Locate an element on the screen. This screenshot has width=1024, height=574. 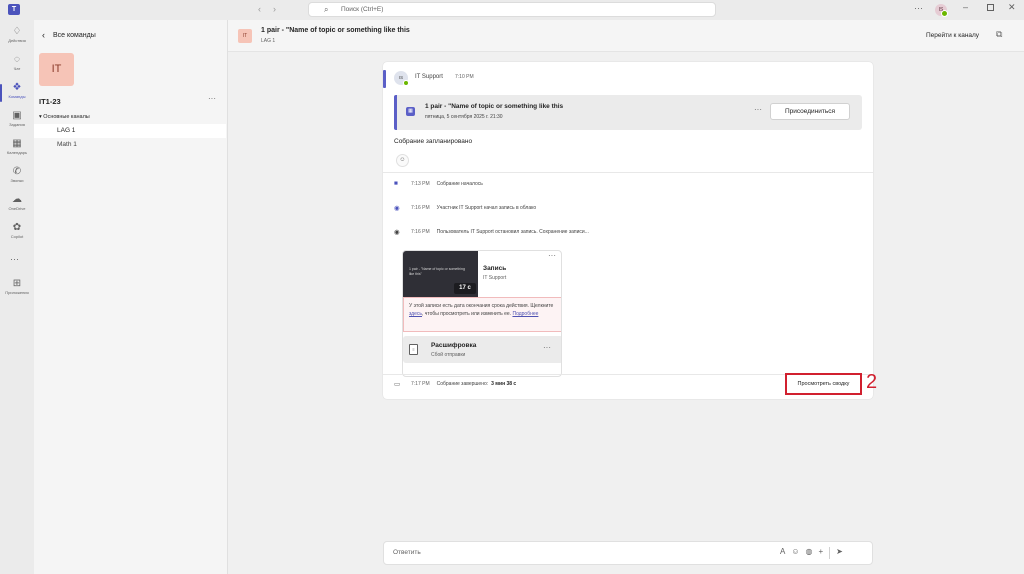
attach-icon: + is located at coordinates (821, 553).